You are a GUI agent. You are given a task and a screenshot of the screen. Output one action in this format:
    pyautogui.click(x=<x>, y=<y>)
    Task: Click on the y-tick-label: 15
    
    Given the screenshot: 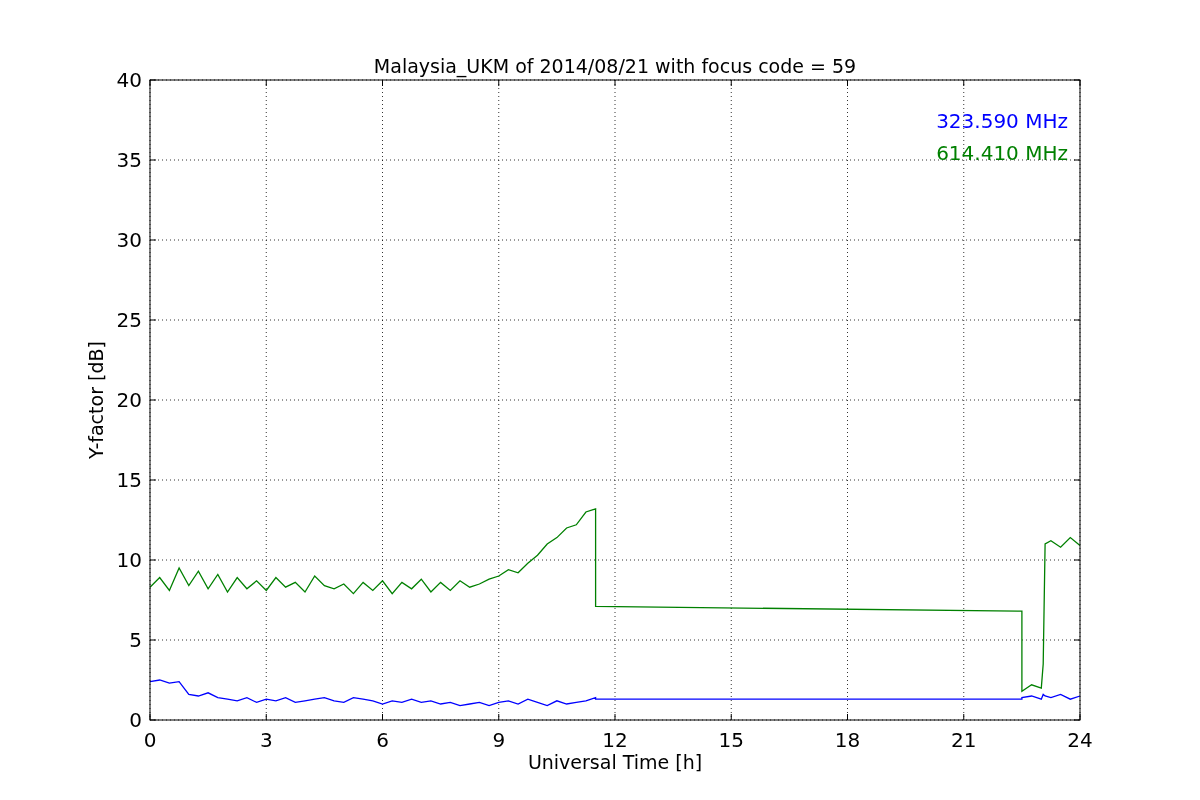 What is the action you would take?
    pyautogui.click(x=129, y=480)
    